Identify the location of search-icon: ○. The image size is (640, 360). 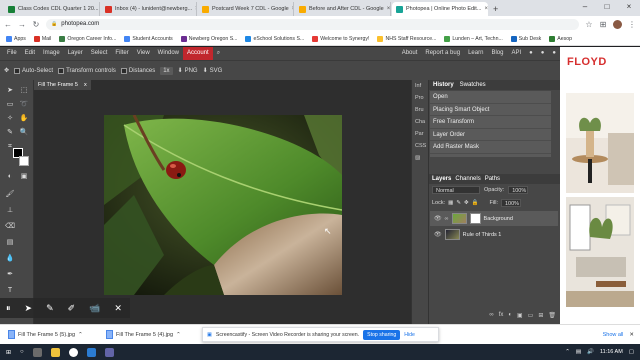
(22, 352).